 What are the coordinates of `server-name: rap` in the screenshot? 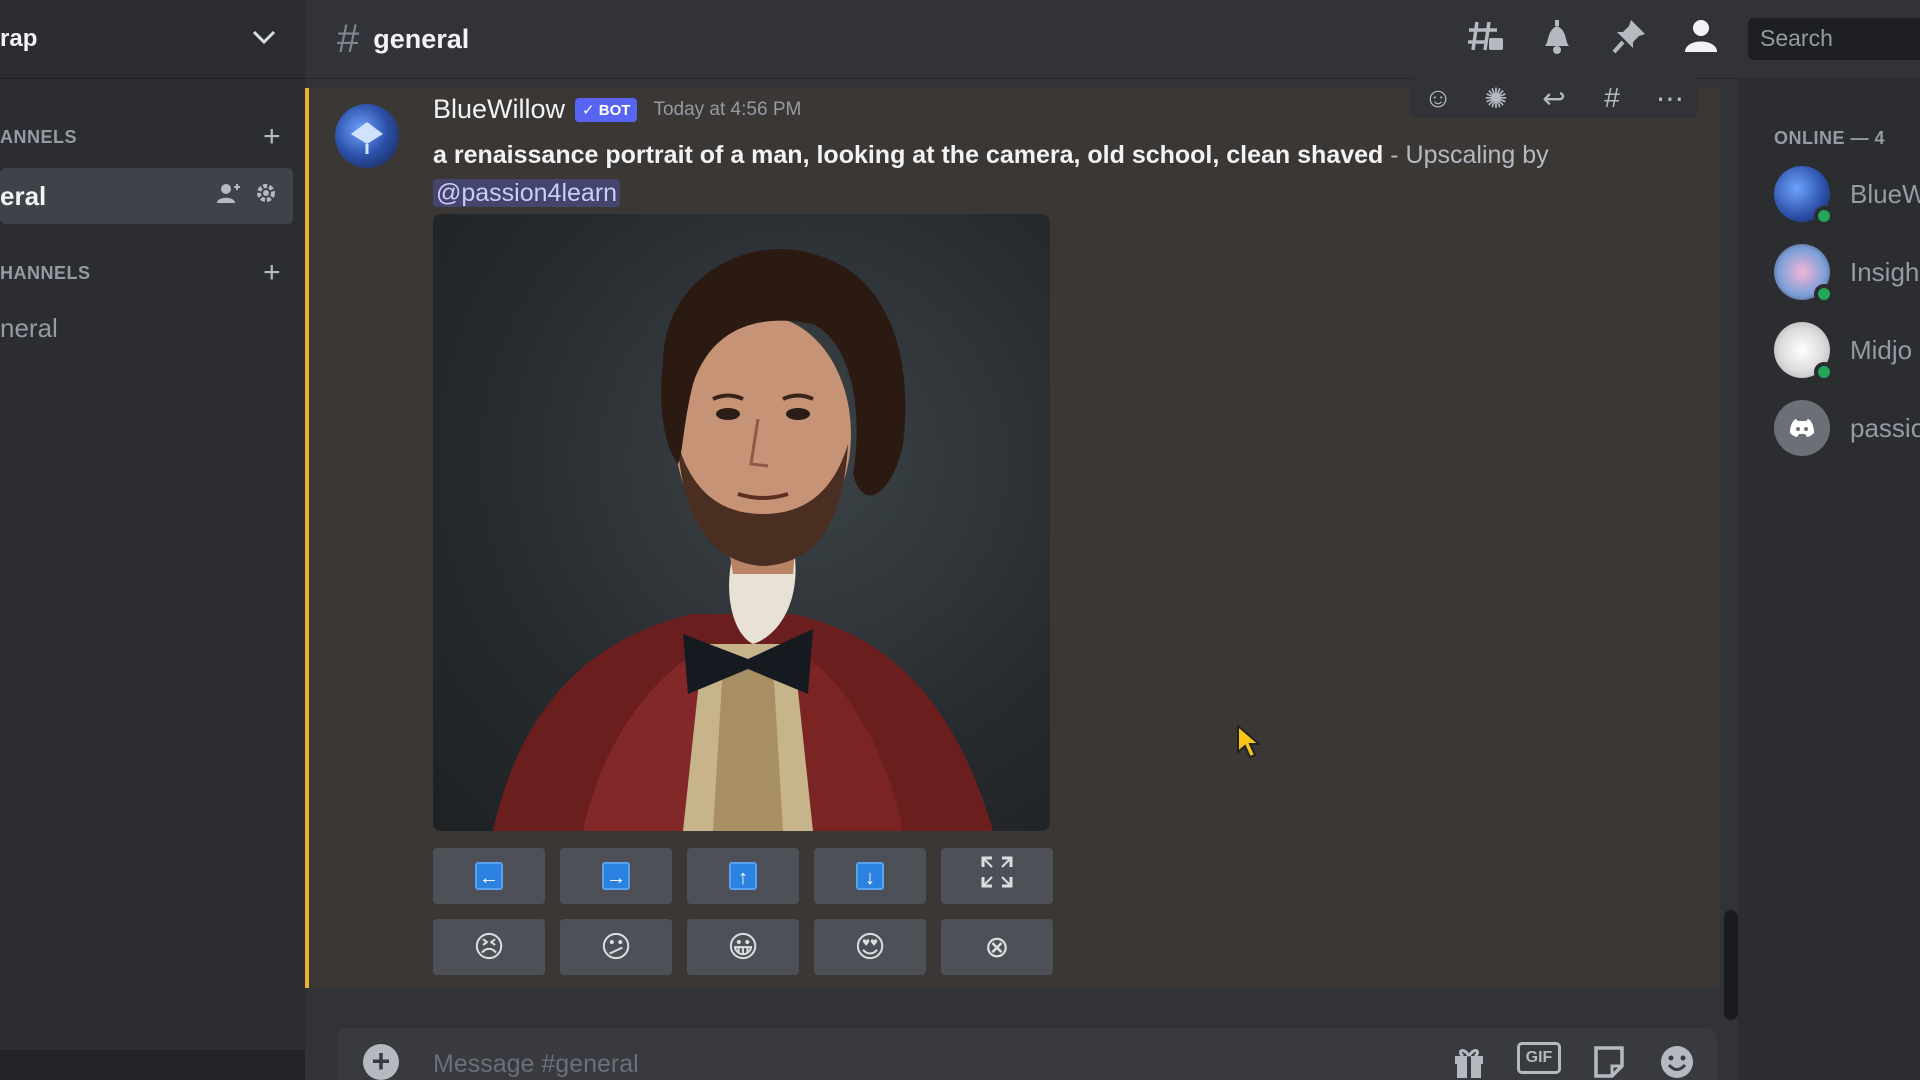 It's located at (19, 38).